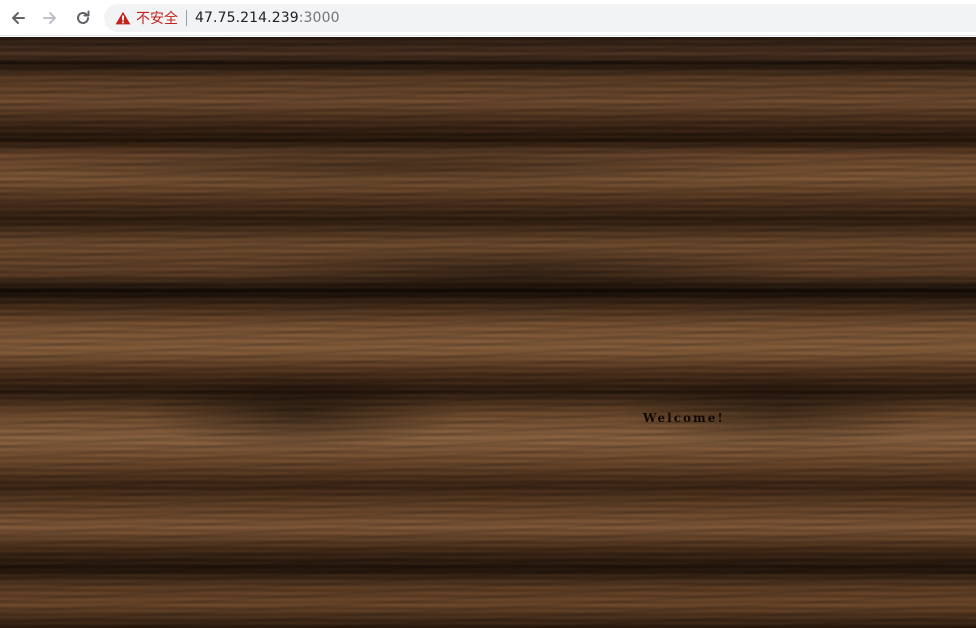  I want to click on url-port: :3000, so click(319, 18).